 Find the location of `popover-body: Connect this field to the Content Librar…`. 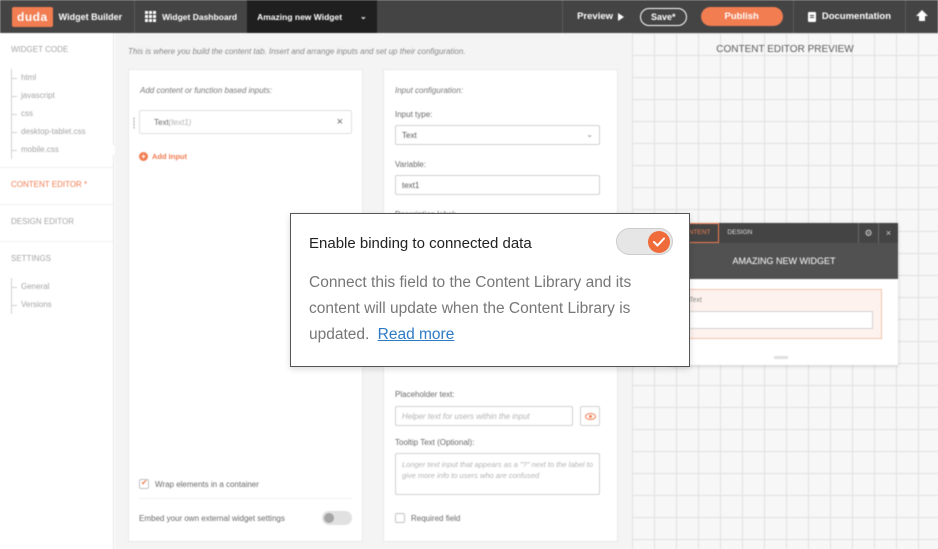

popover-body: Connect this field to the Content Librar… is located at coordinates (494, 309).